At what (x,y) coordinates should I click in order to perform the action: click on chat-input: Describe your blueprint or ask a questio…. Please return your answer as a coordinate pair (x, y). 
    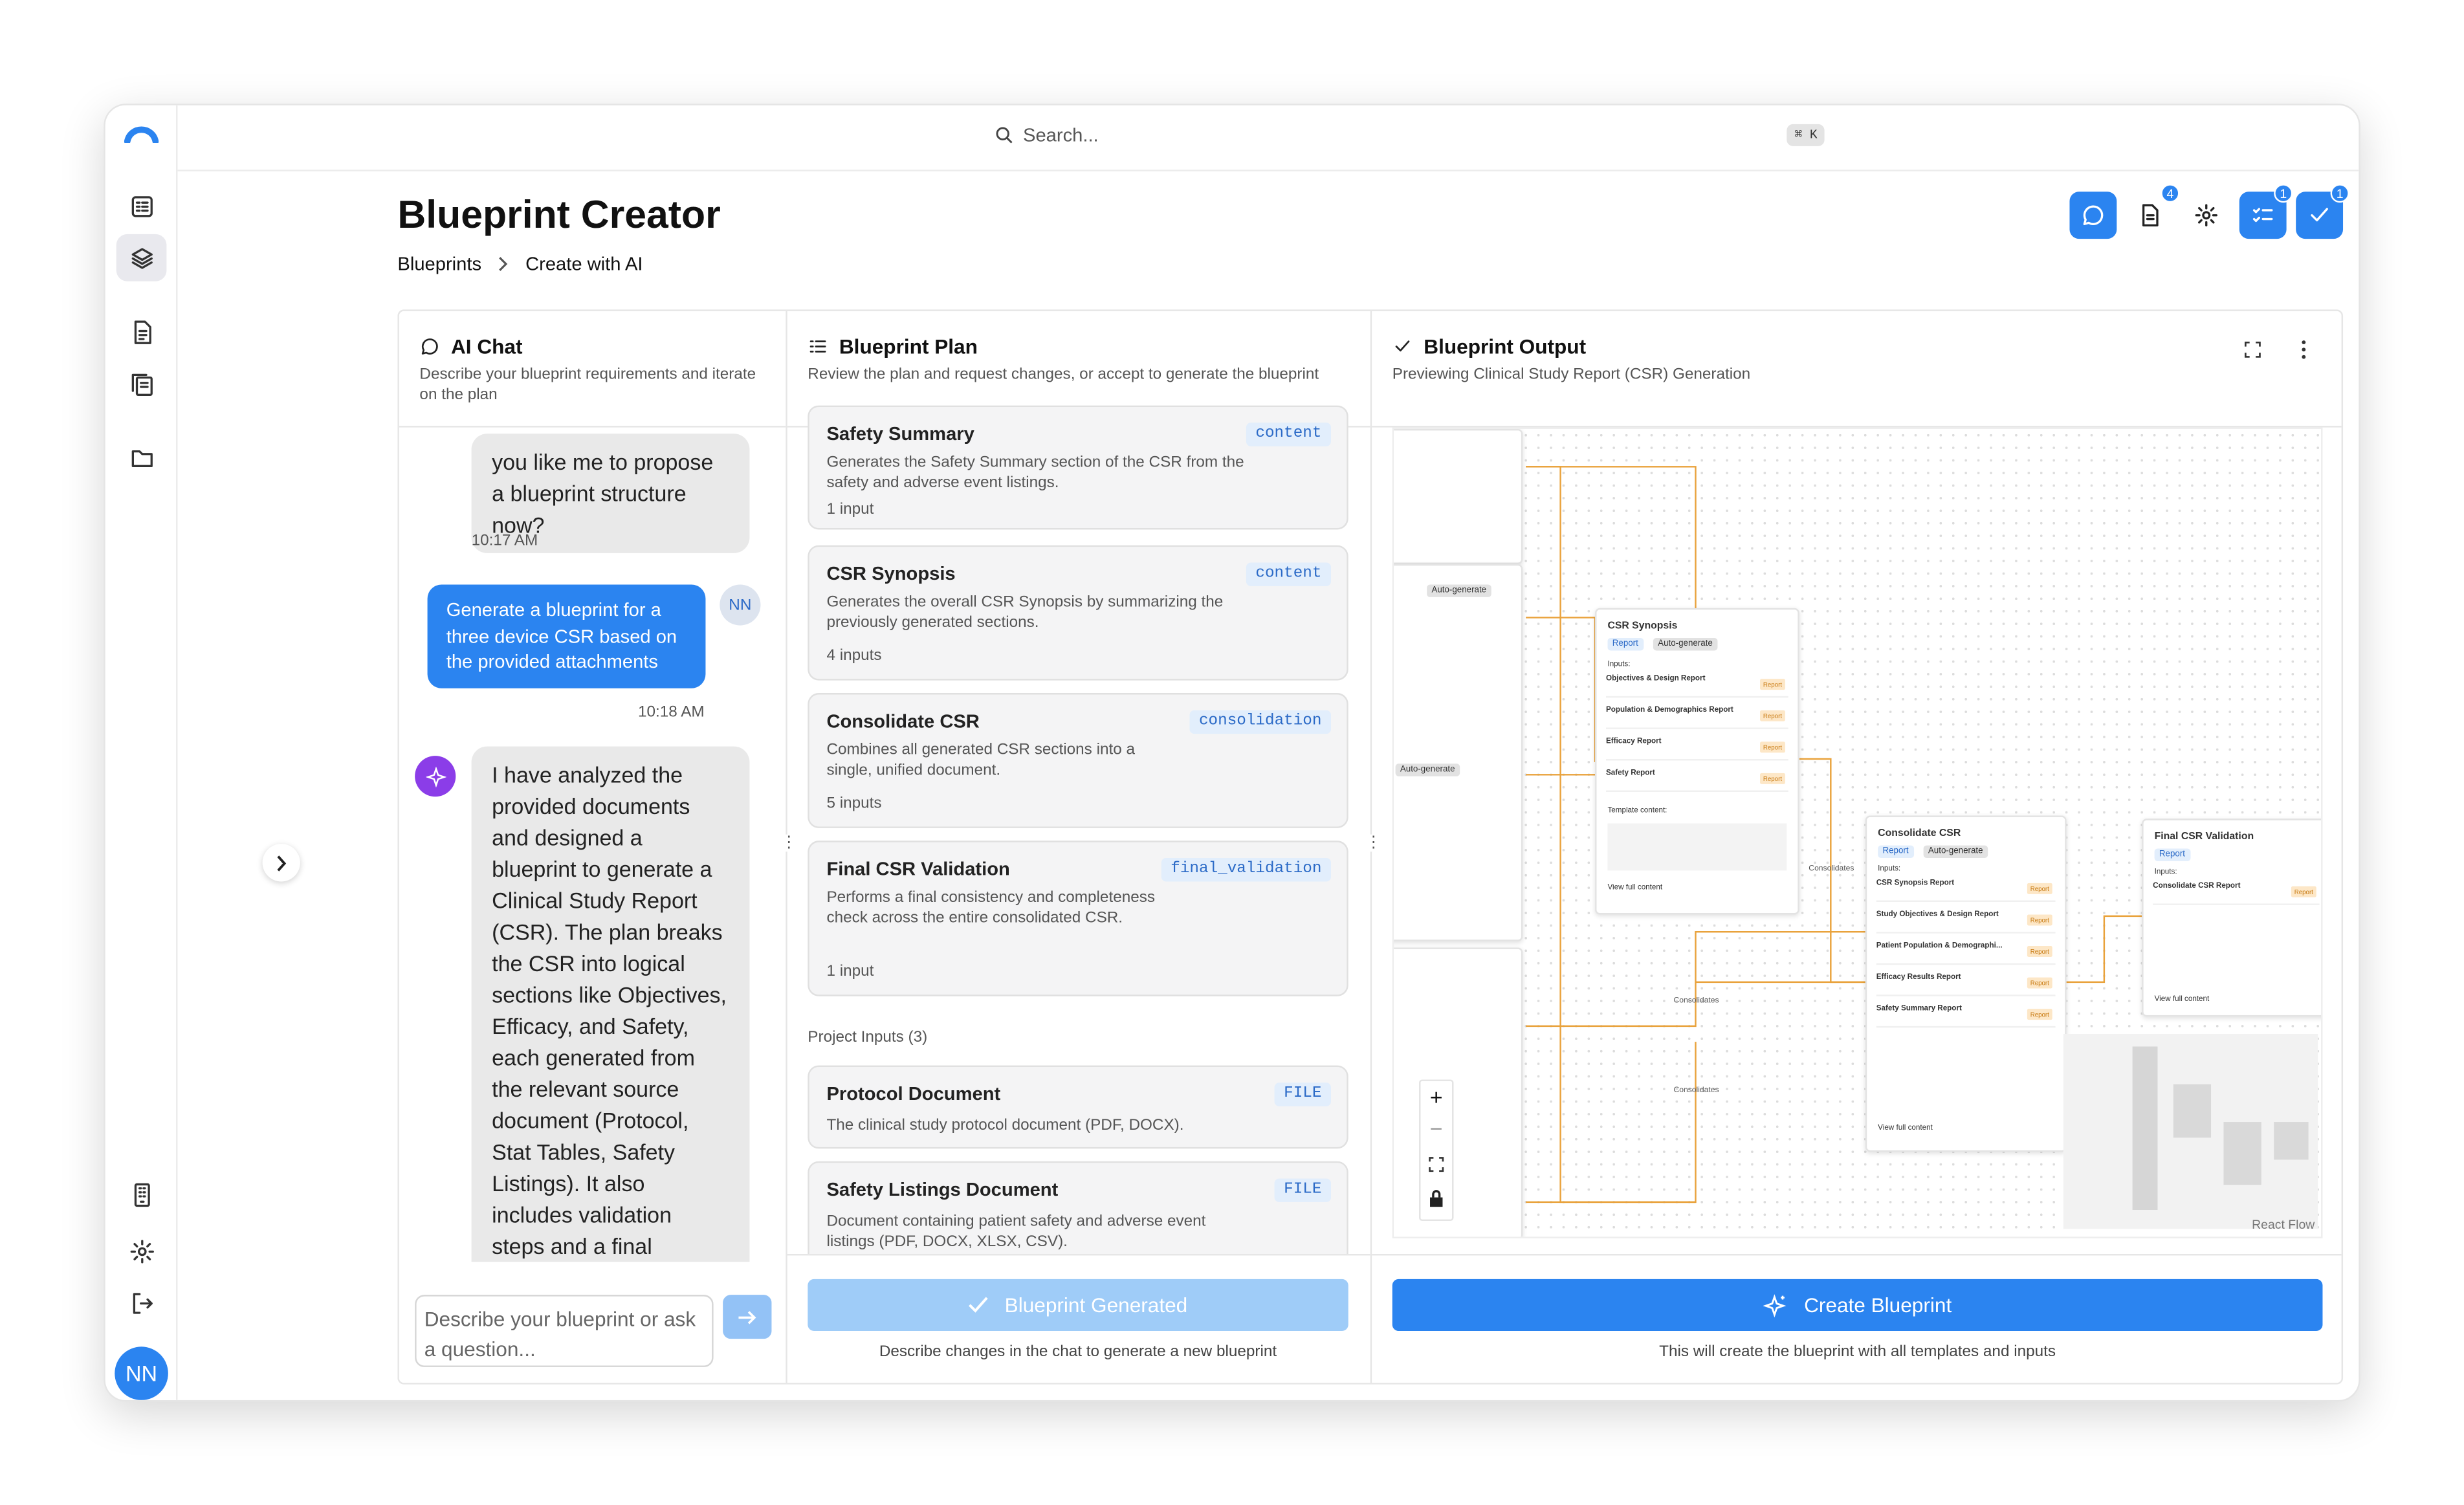
    Looking at the image, I should click on (564, 1331).